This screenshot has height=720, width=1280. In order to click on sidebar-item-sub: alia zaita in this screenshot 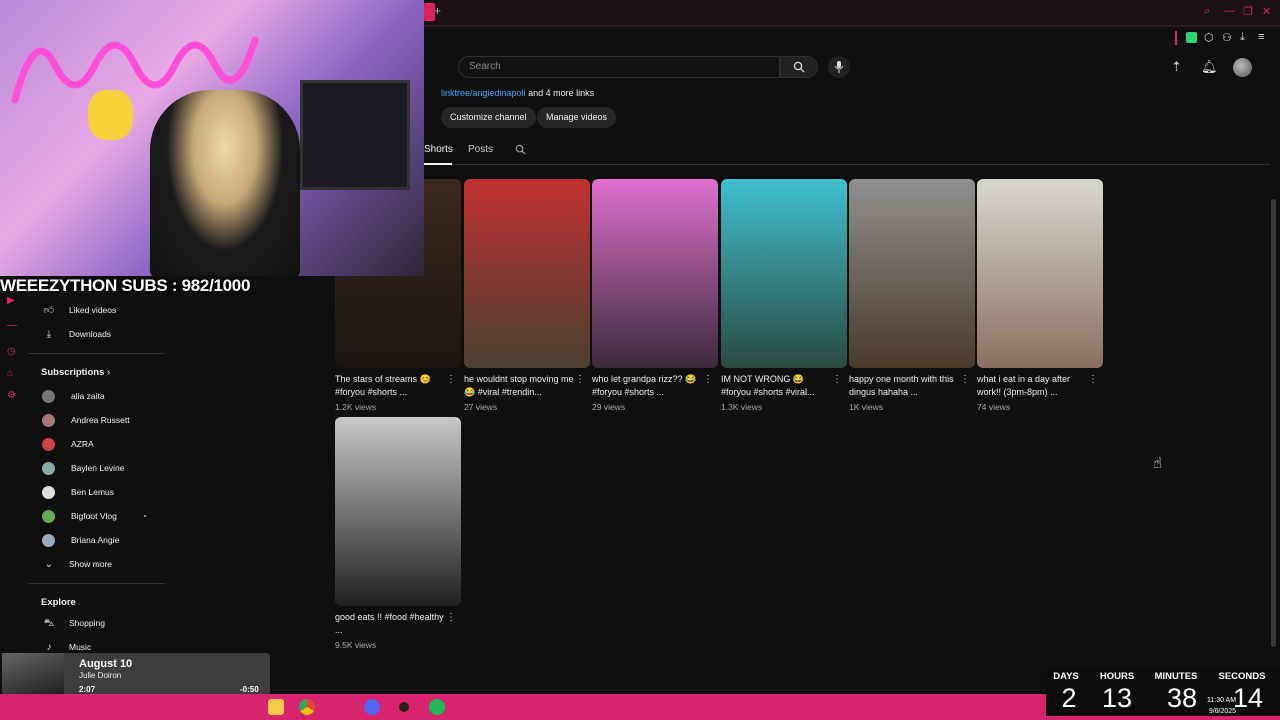, I will do `click(72, 396)`.